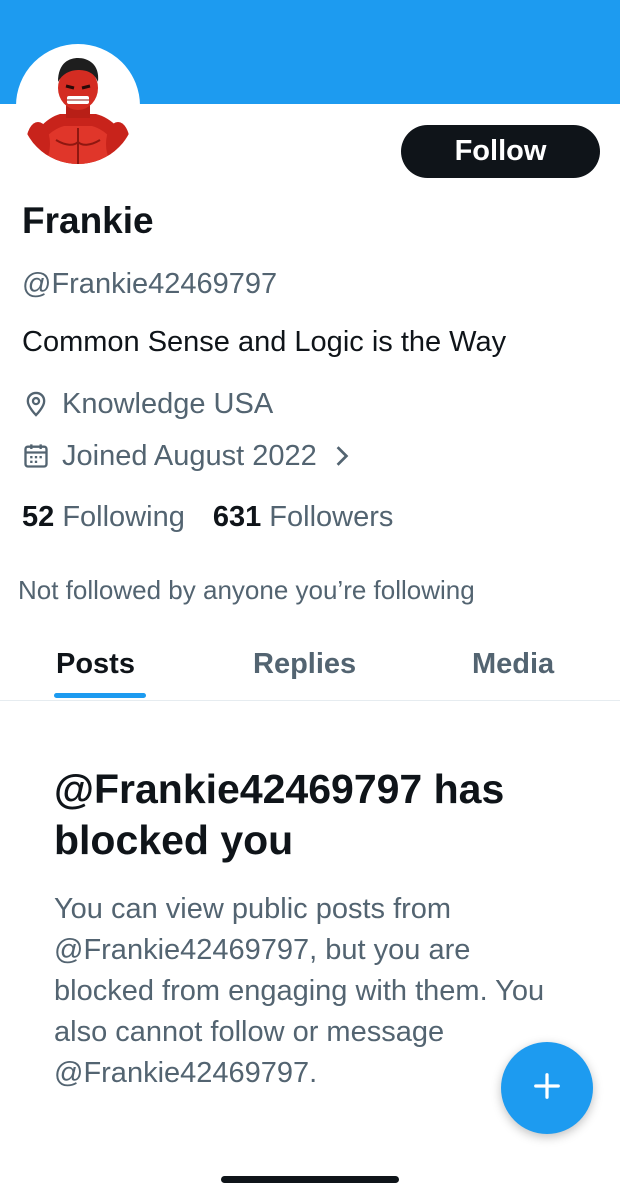 Image resolution: width=620 pixels, height=1200 pixels. I want to click on profile-location: Knowledge USA, so click(147, 404).